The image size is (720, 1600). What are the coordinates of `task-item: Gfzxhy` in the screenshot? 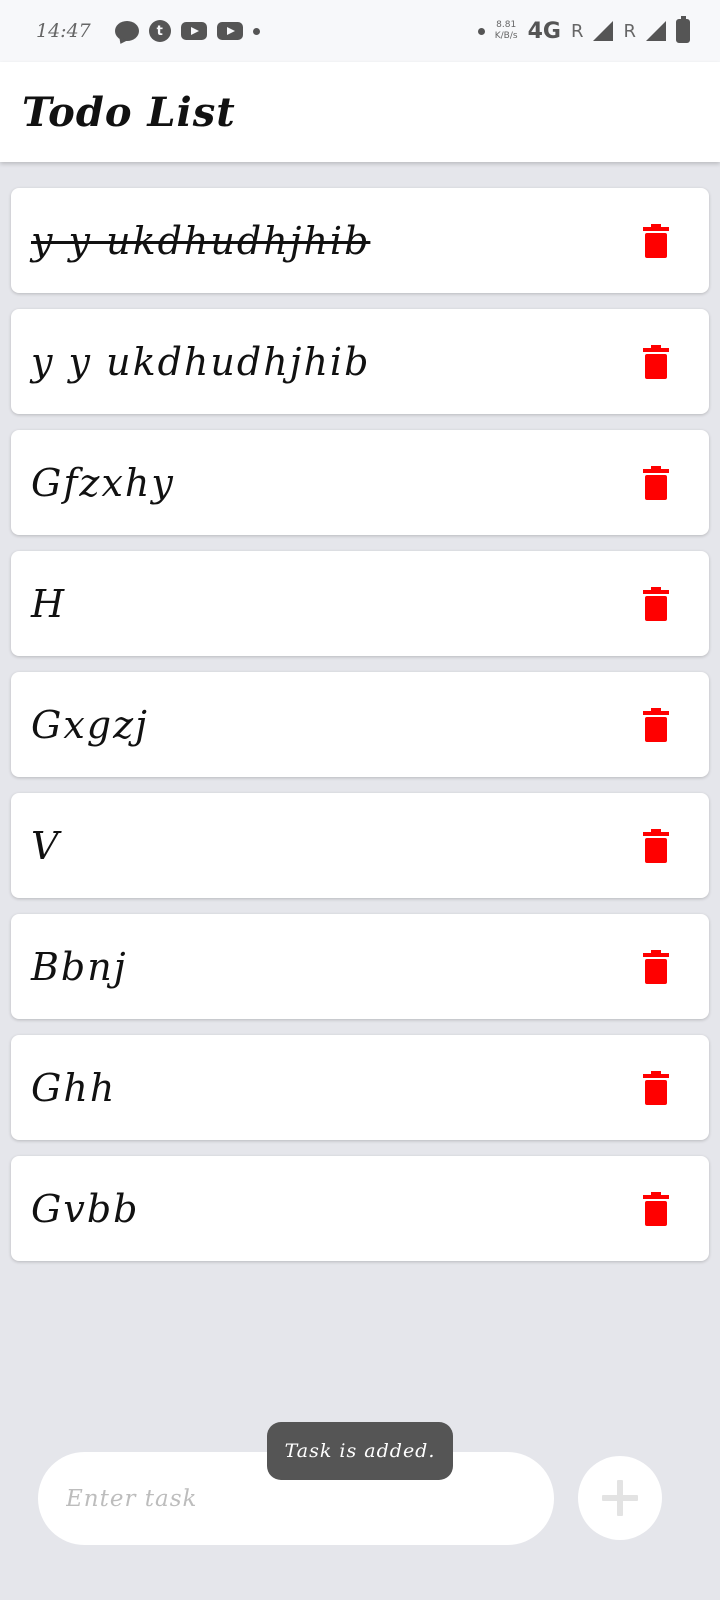 It's located at (360, 482).